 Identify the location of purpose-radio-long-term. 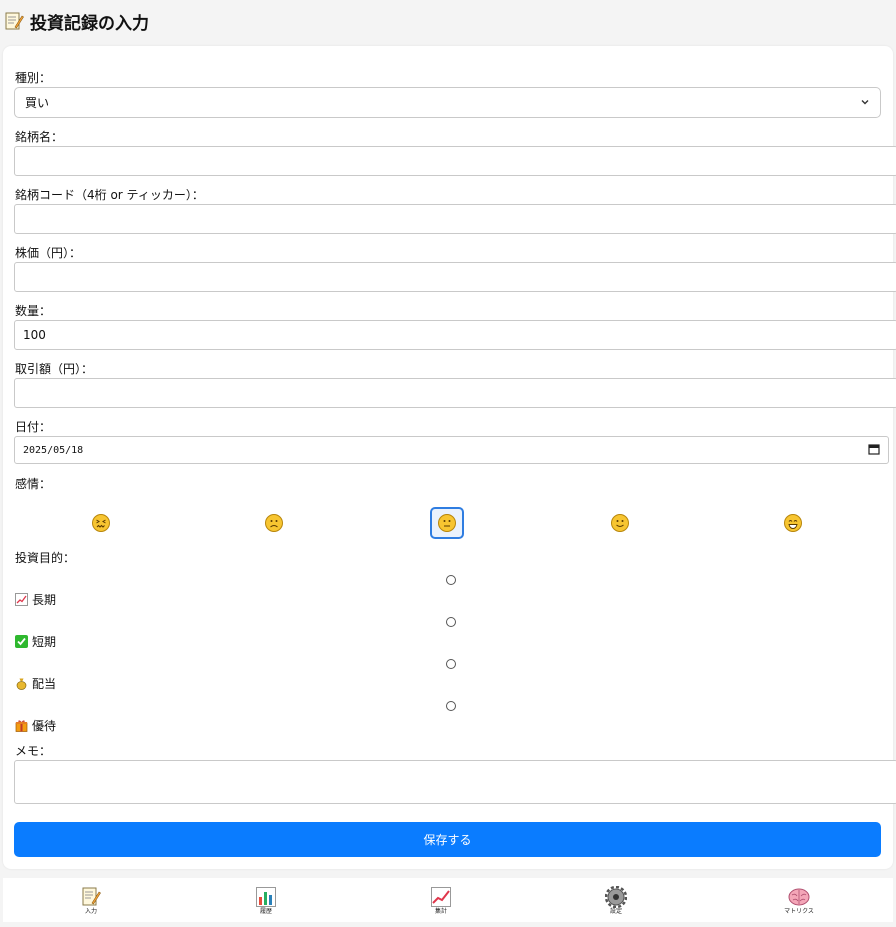
(451, 580).